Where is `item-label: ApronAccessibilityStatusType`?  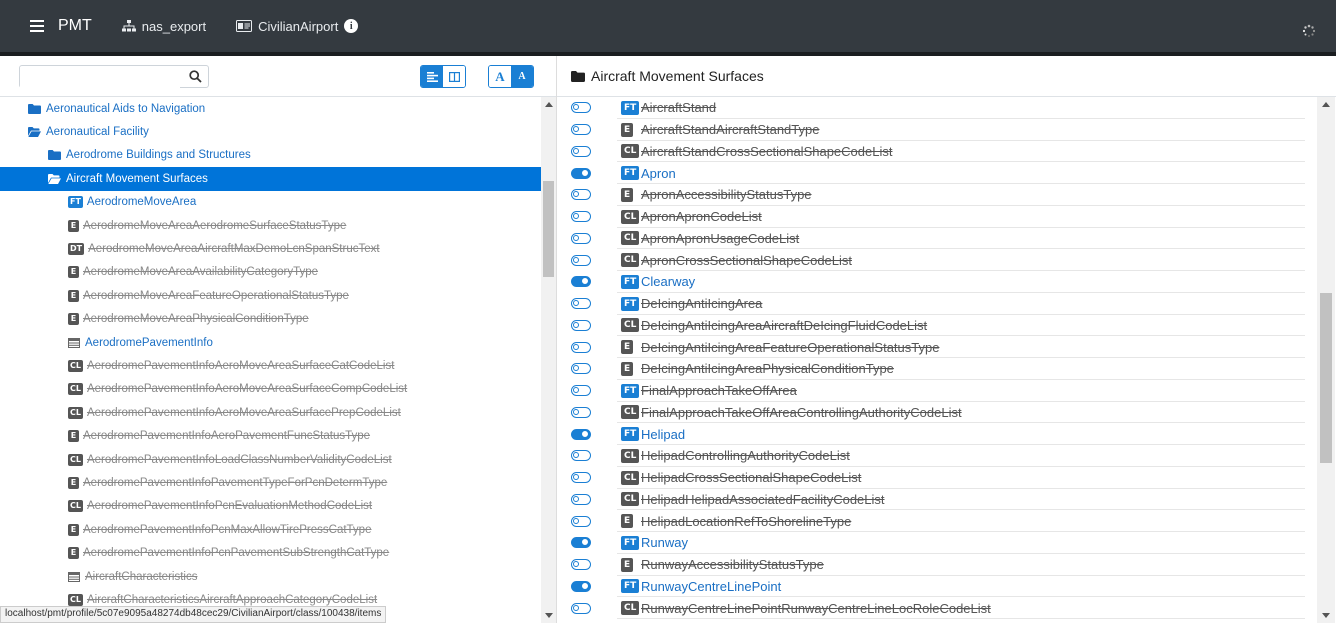
item-label: ApronAccessibilityStatusType is located at coordinates (726, 194).